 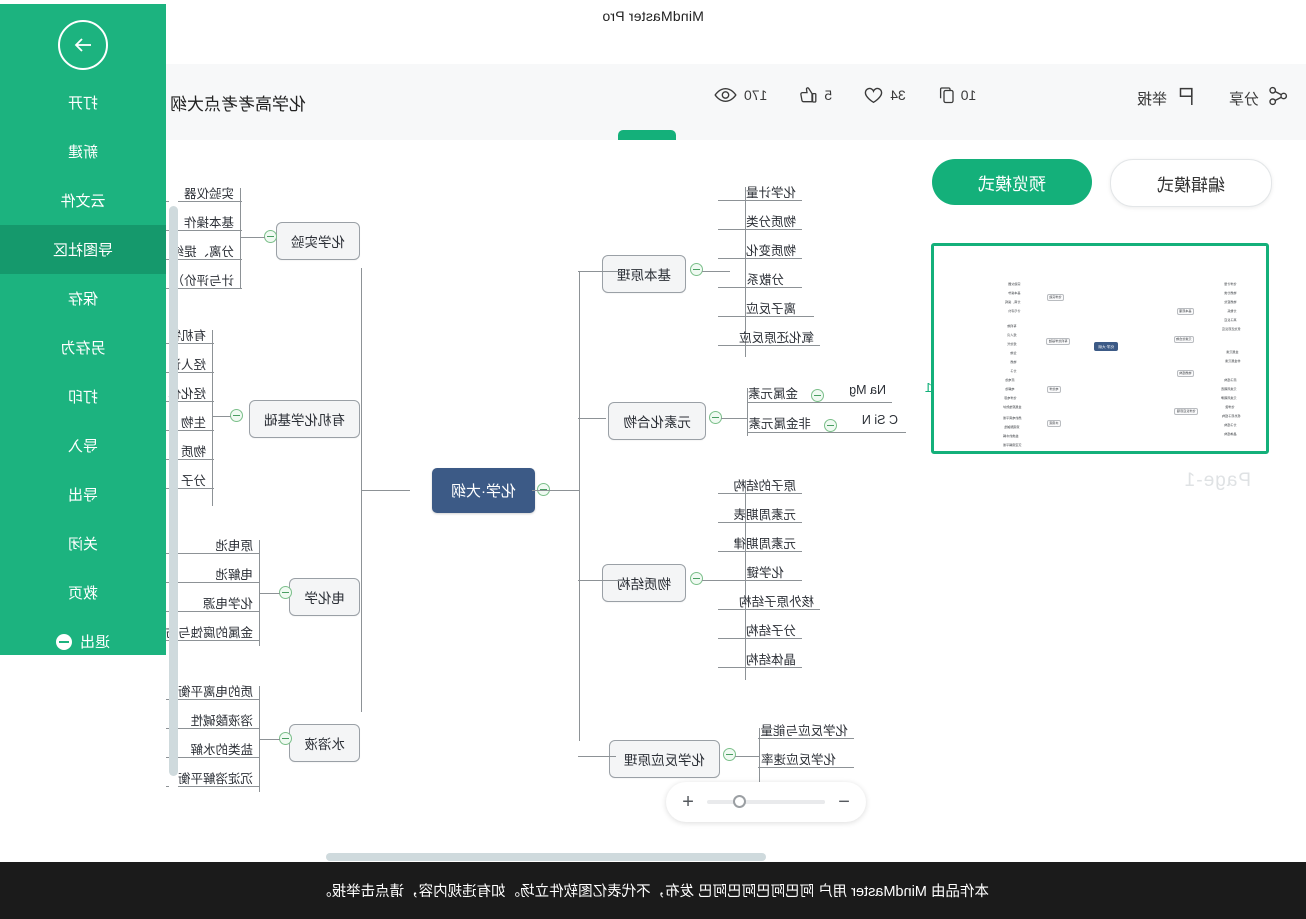 I want to click on stat-copy: 10, so click(x=957, y=95).